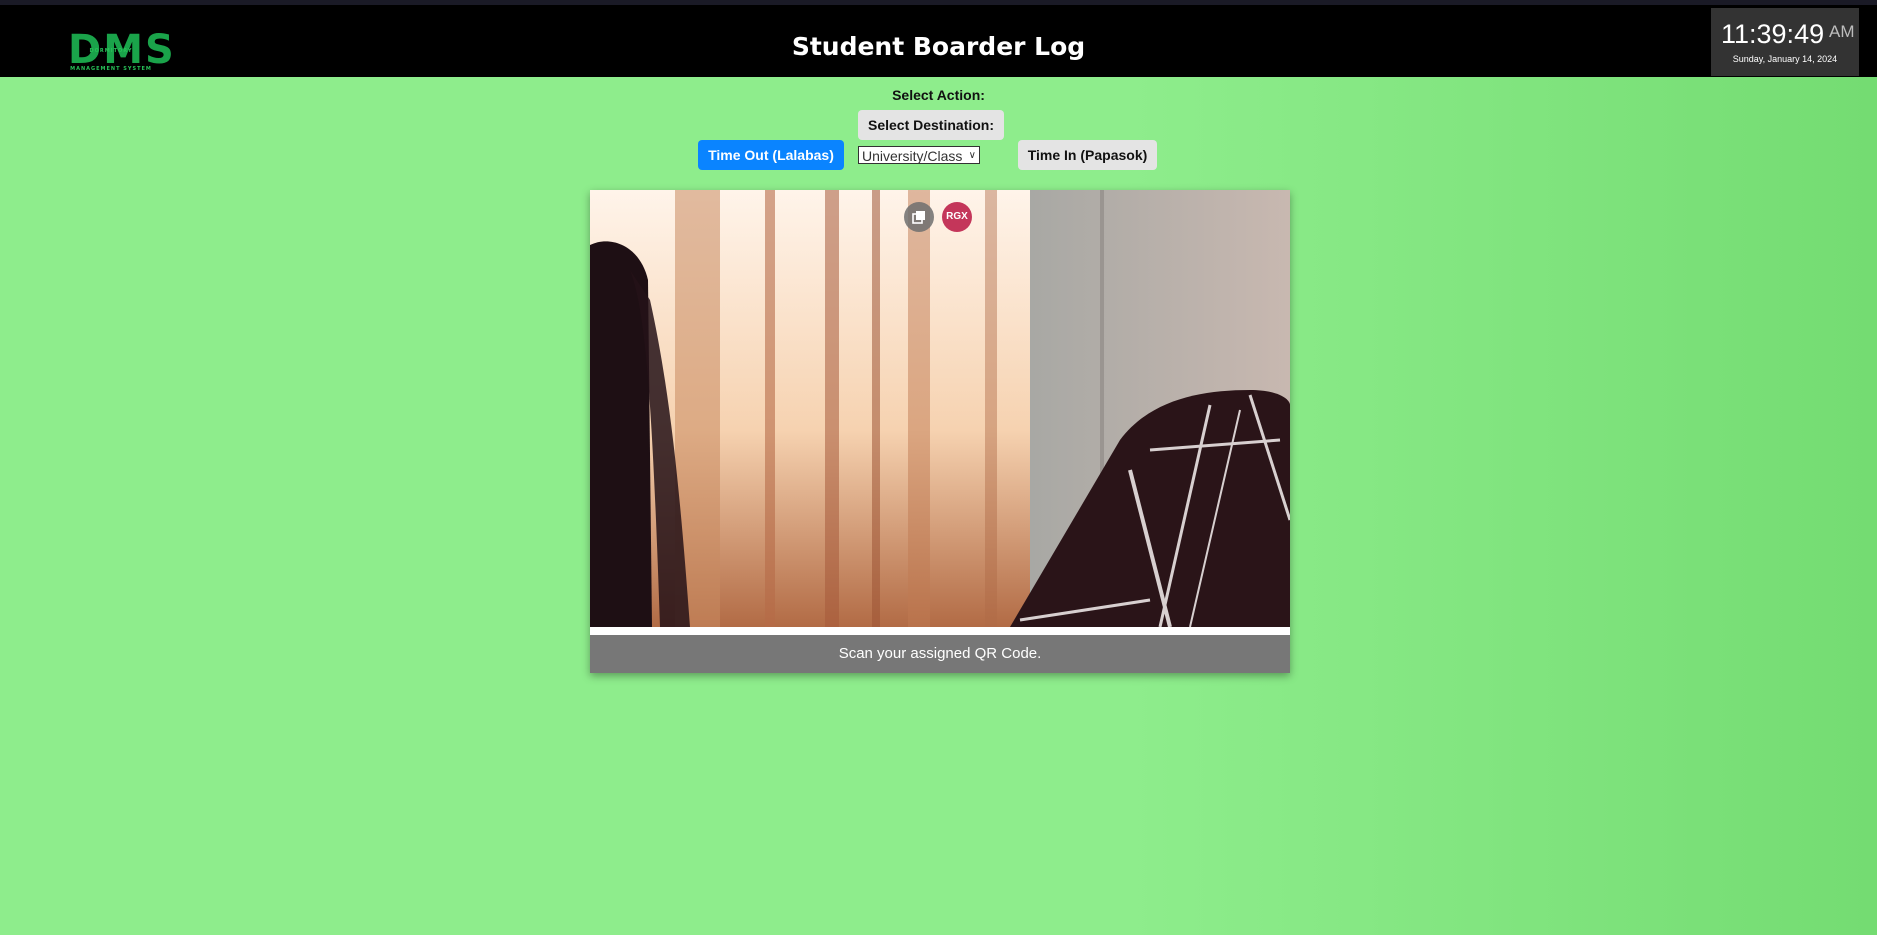  Describe the element at coordinates (771, 155) in the screenshot. I see `time-out-button: Time Out (Lalabas)` at that location.